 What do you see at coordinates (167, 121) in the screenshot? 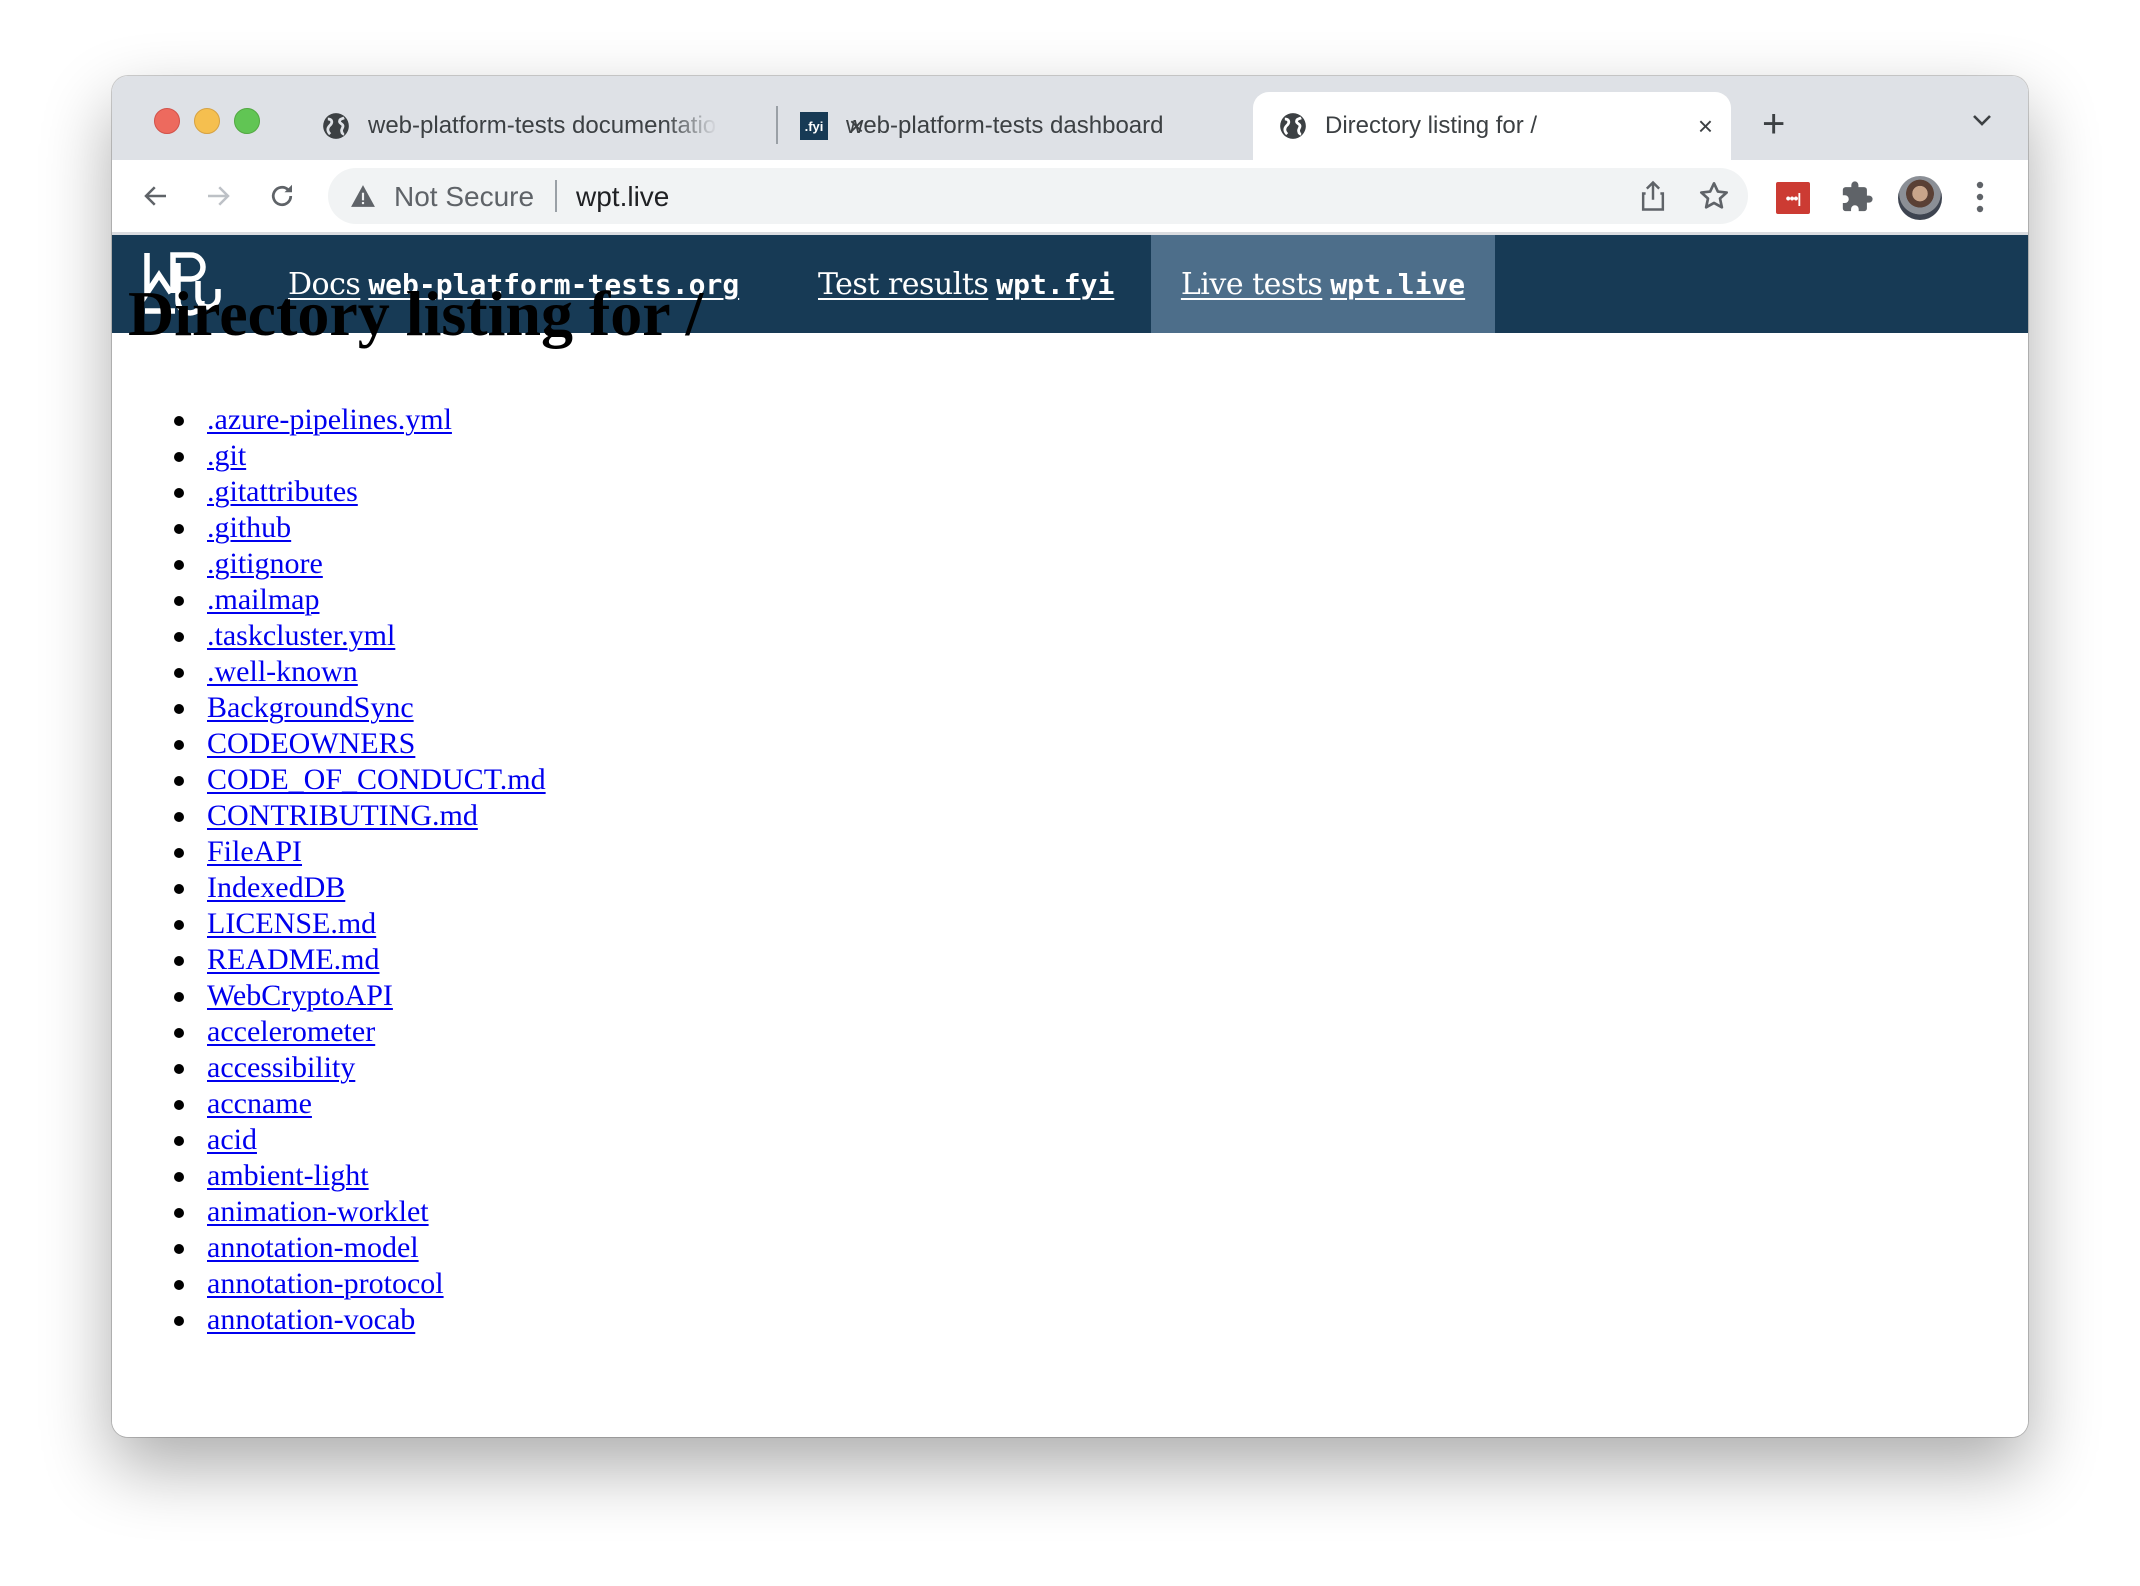
I see `close-window-button` at bounding box center [167, 121].